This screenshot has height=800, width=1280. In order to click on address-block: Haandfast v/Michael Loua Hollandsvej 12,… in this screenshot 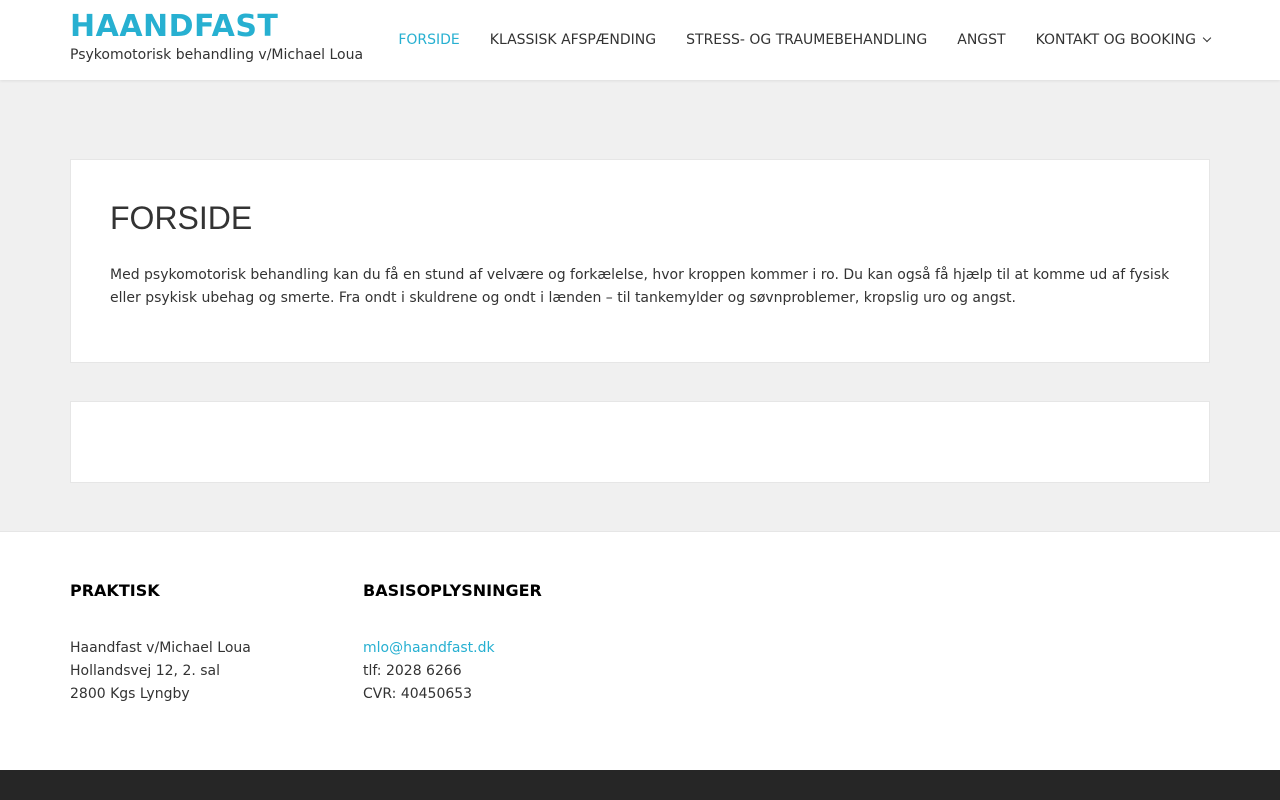, I will do `click(160, 671)`.